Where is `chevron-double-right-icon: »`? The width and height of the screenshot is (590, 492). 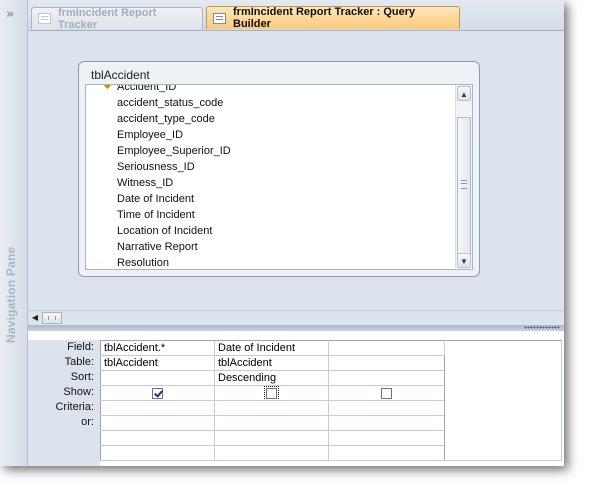 chevron-double-right-icon: » is located at coordinates (10, 14).